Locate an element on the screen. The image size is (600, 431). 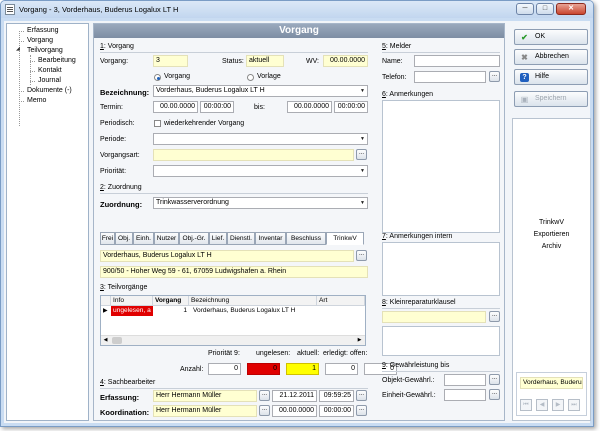
scroll-thumb is located at coordinates (117, 340).